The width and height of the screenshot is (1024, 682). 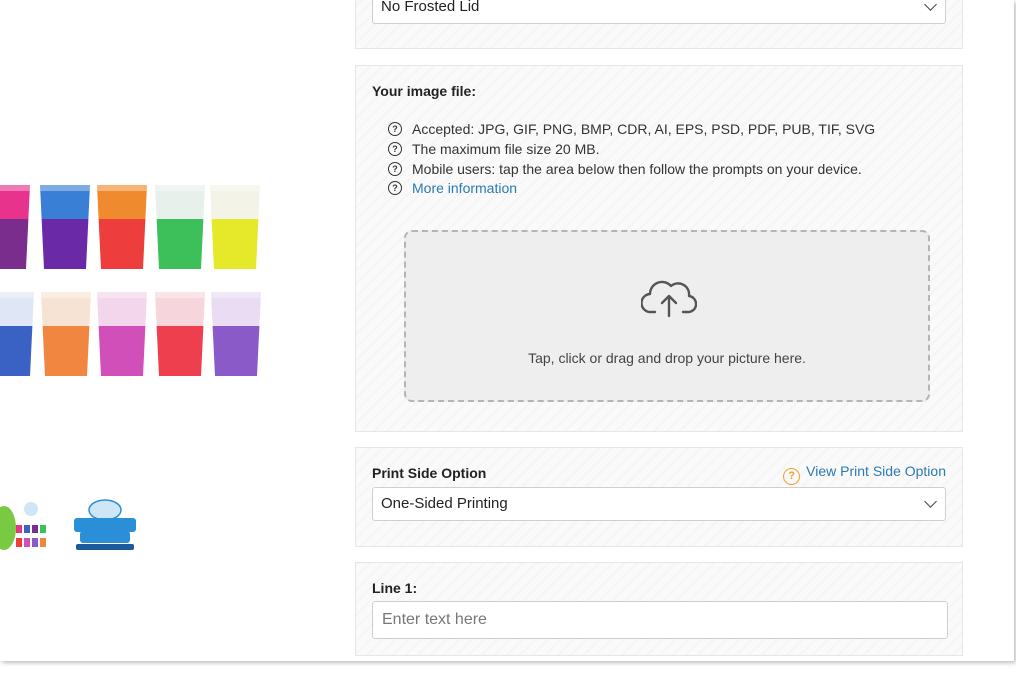 What do you see at coordinates (876, 471) in the screenshot?
I see `view-print-side-option-label: View Print Side Option` at bounding box center [876, 471].